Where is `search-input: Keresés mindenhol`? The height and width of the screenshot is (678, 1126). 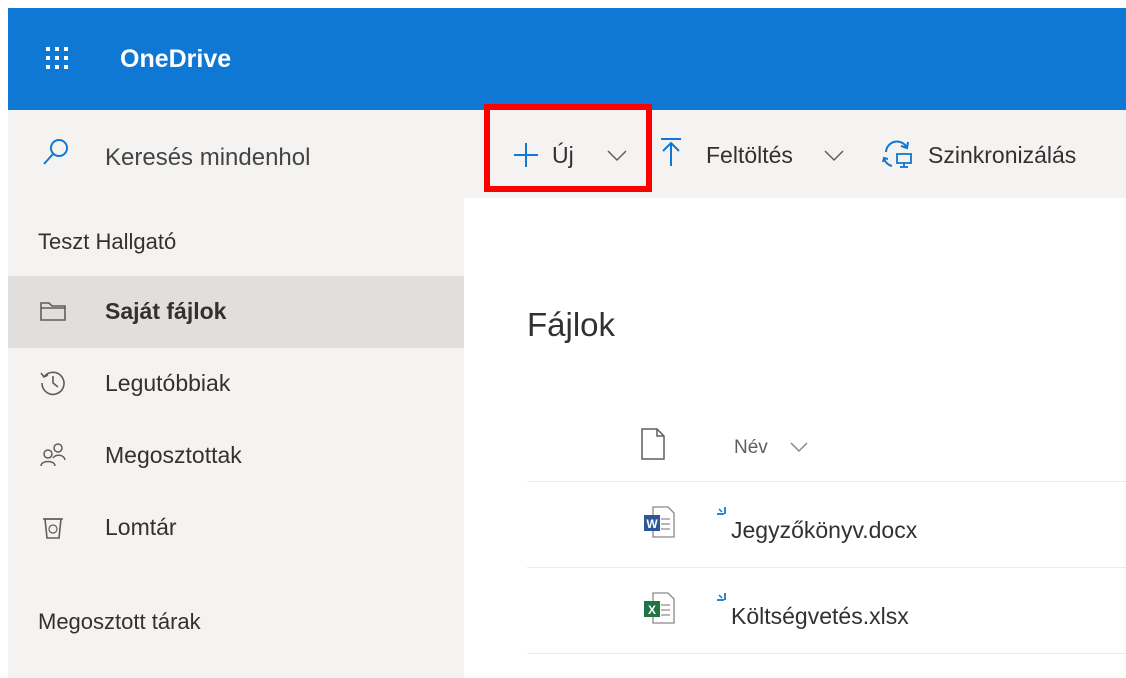
search-input: Keresés mindenhol is located at coordinates (207, 158).